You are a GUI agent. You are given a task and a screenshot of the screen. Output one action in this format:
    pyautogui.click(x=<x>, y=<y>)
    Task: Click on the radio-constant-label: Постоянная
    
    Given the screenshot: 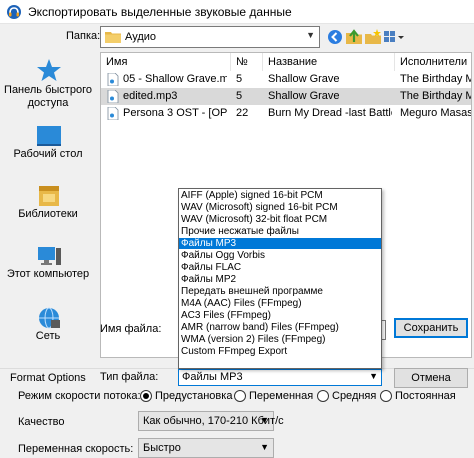 What is the action you would take?
    pyautogui.click(x=425, y=396)
    